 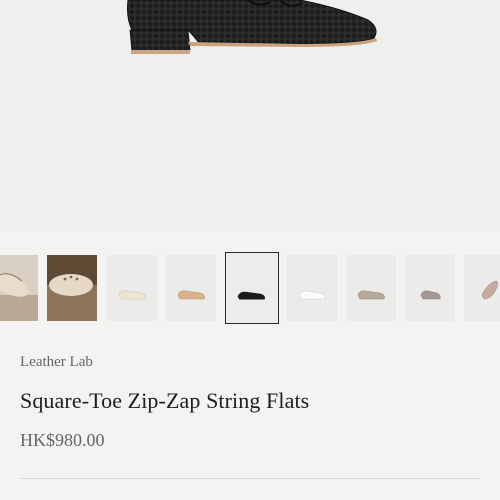 What do you see at coordinates (56, 362) in the screenshot?
I see `product-brand: Leather Lab` at bounding box center [56, 362].